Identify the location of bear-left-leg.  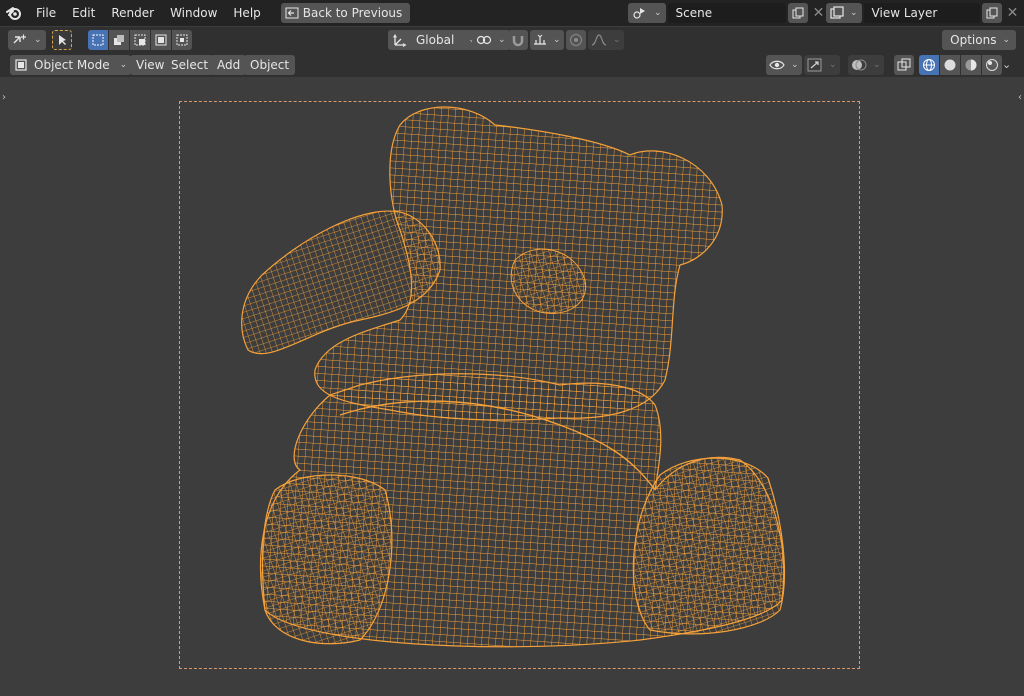
(327, 559).